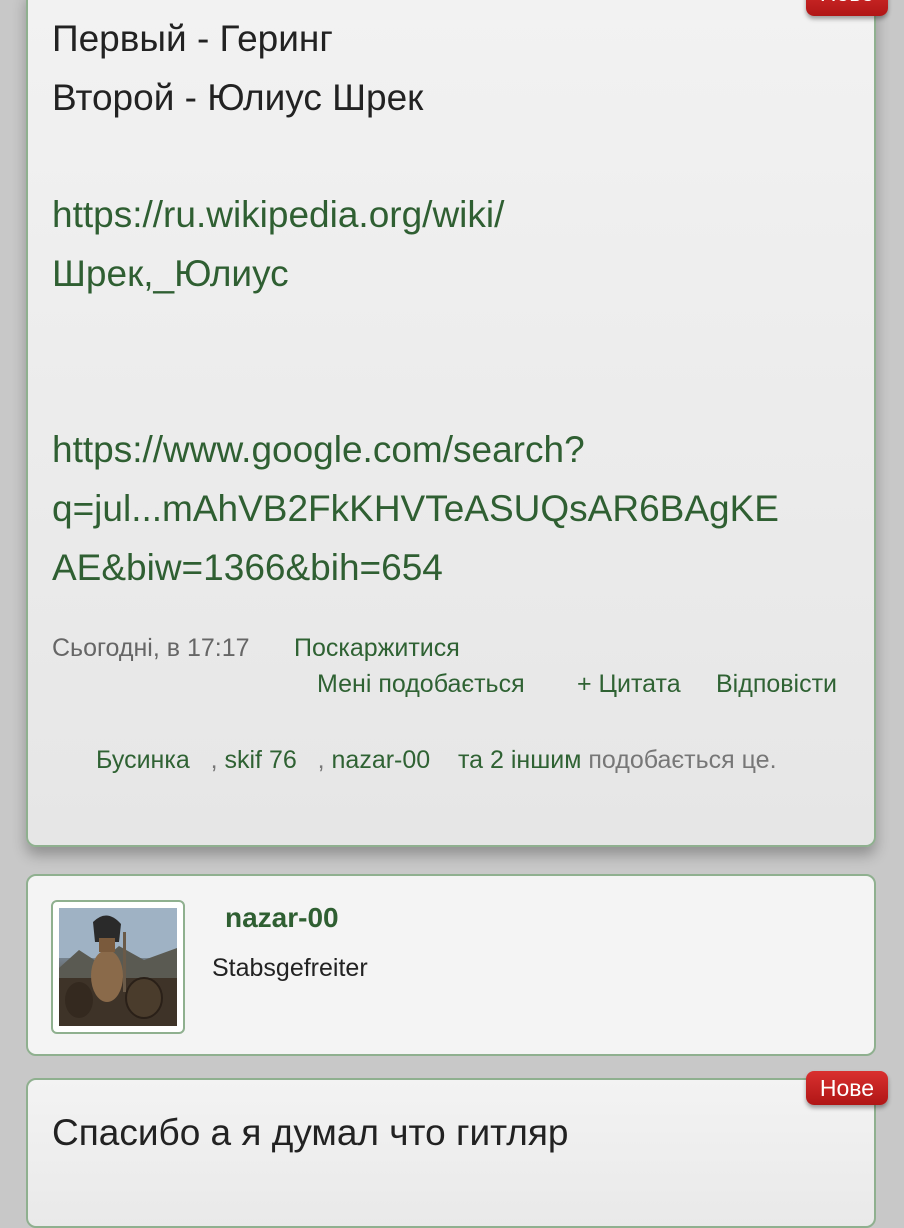 The image size is (904, 1228). I want to click on avatar, so click(118, 967).